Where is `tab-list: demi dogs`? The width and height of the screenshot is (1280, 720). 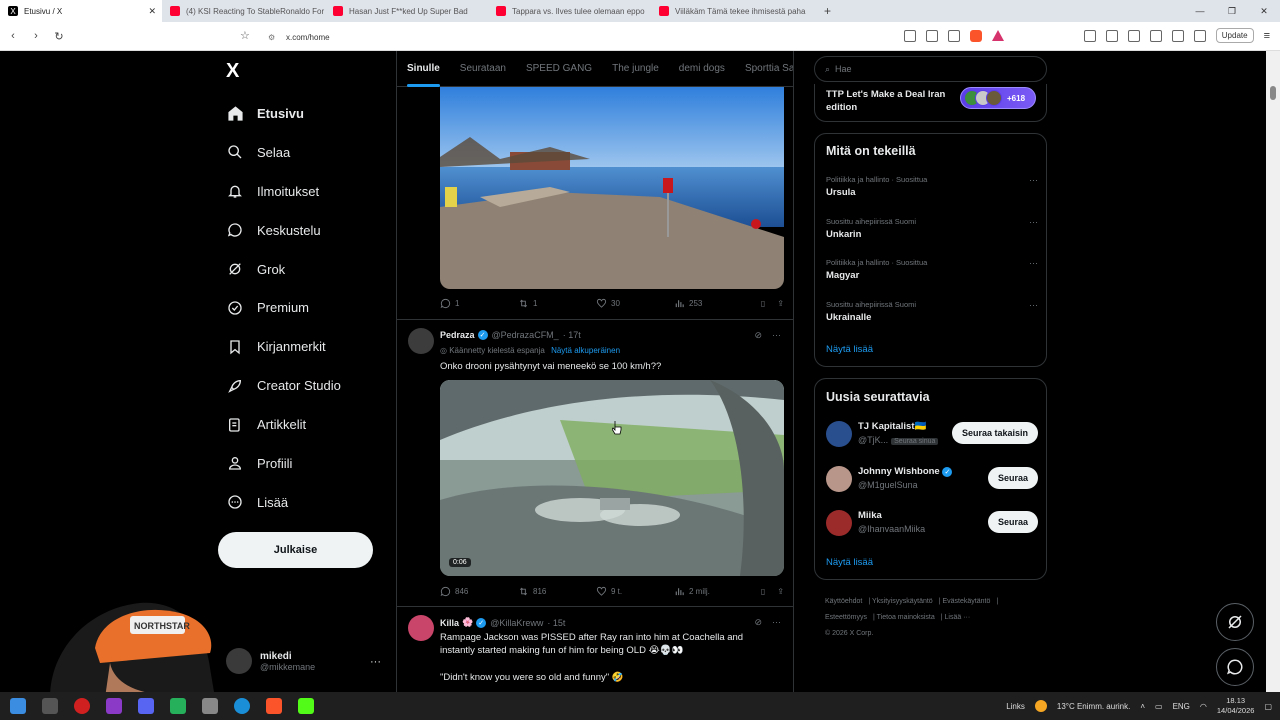 tab-list: demi dogs is located at coordinates (702, 69).